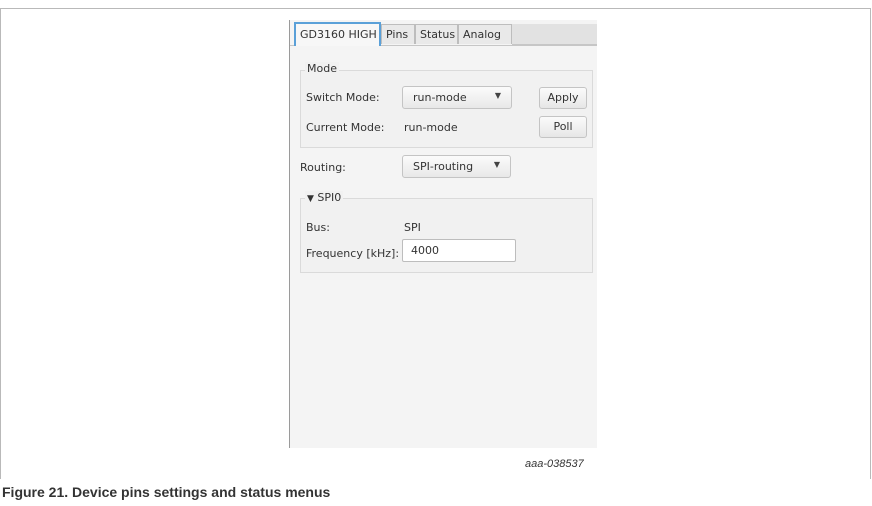 This screenshot has height=506, width=872. Describe the element at coordinates (345, 127) in the screenshot. I see `current-mode-label: Current Mode:` at that location.